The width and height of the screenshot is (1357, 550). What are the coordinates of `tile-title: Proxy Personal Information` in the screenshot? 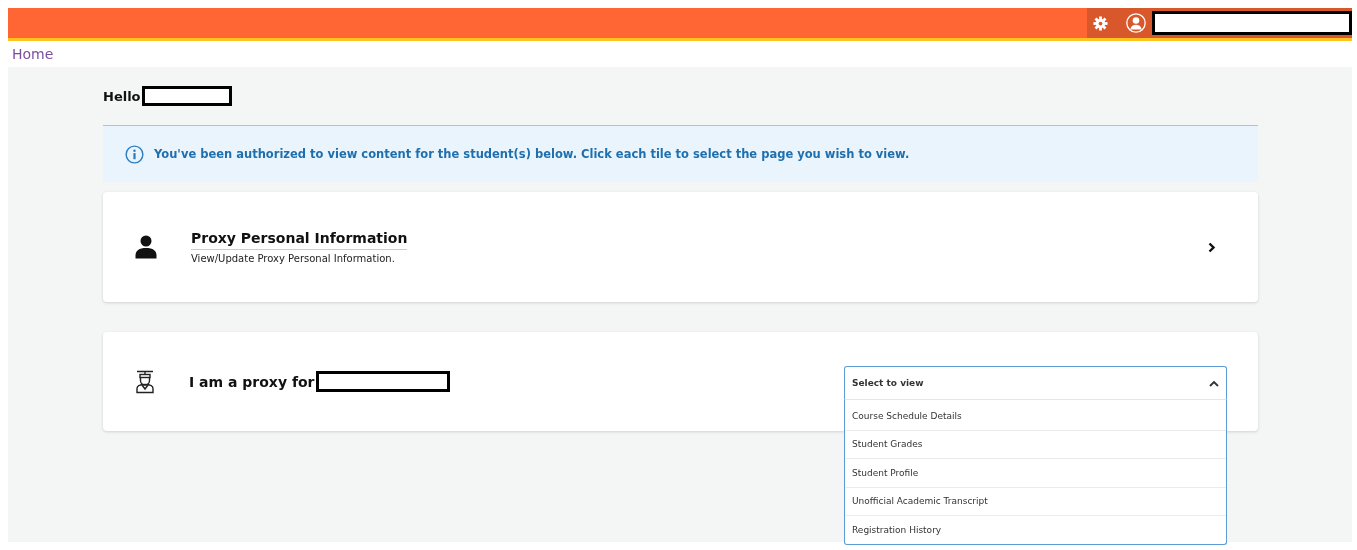 It's located at (299, 240).